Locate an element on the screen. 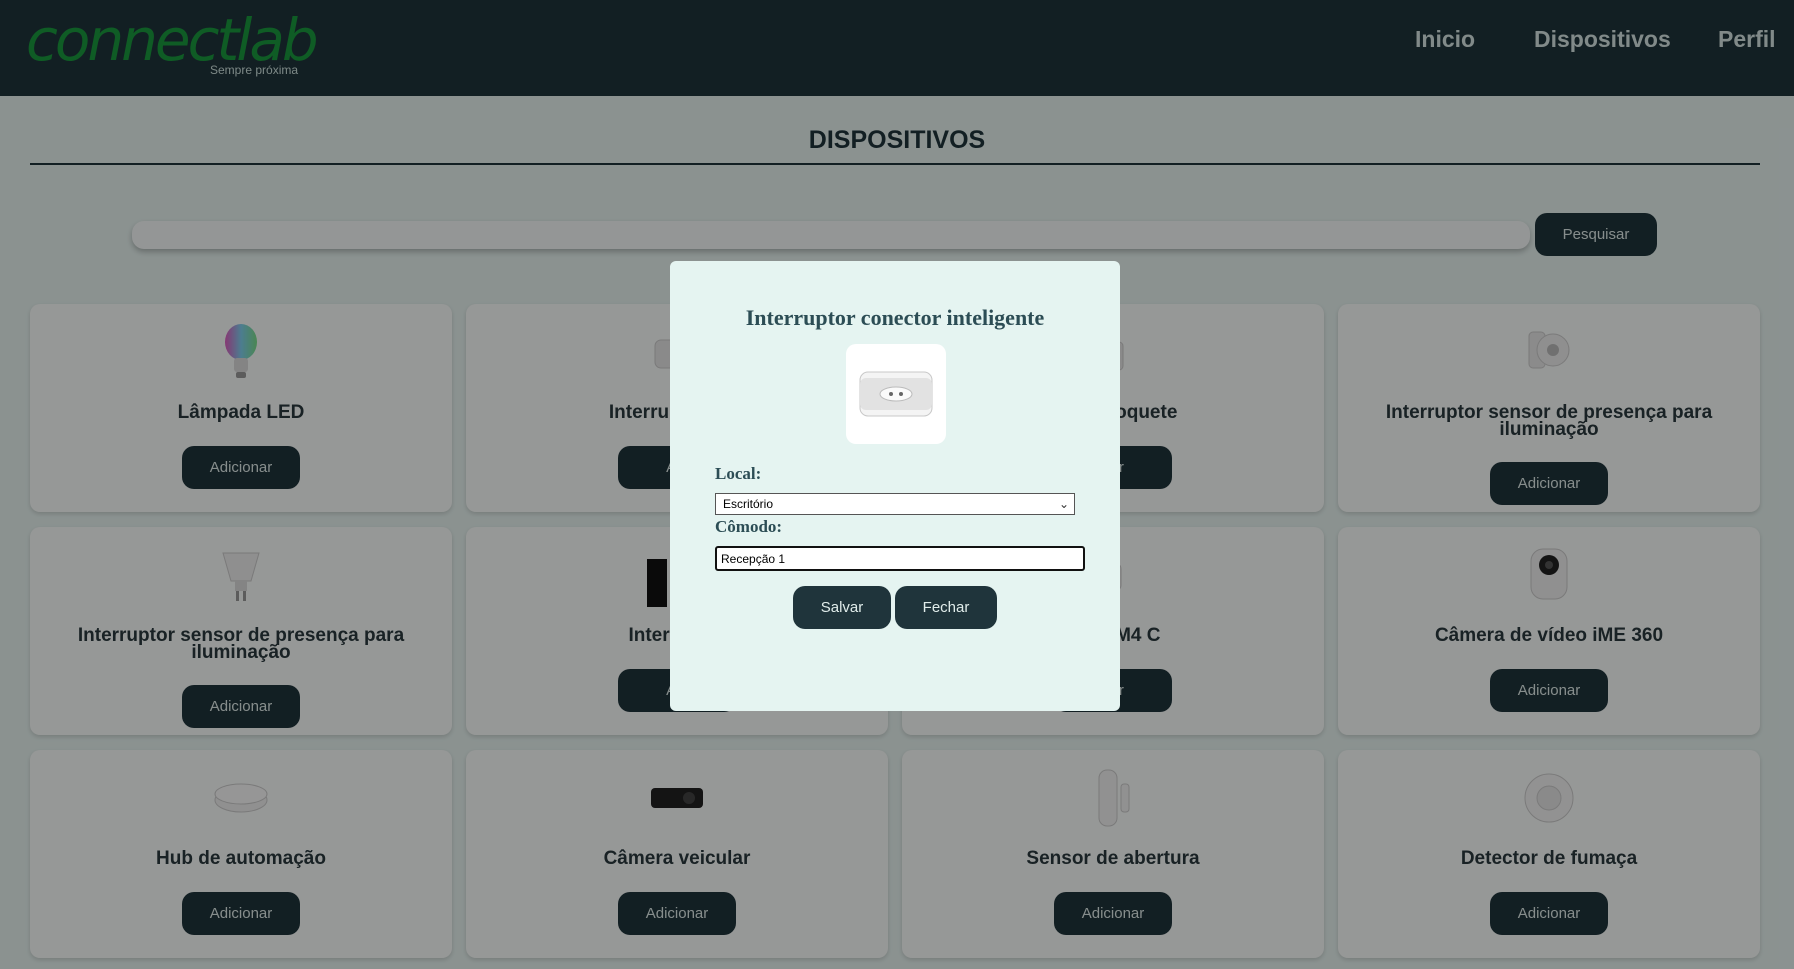 The image size is (1794, 969). local-select: Escritório ⌄ is located at coordinates (895, 504).